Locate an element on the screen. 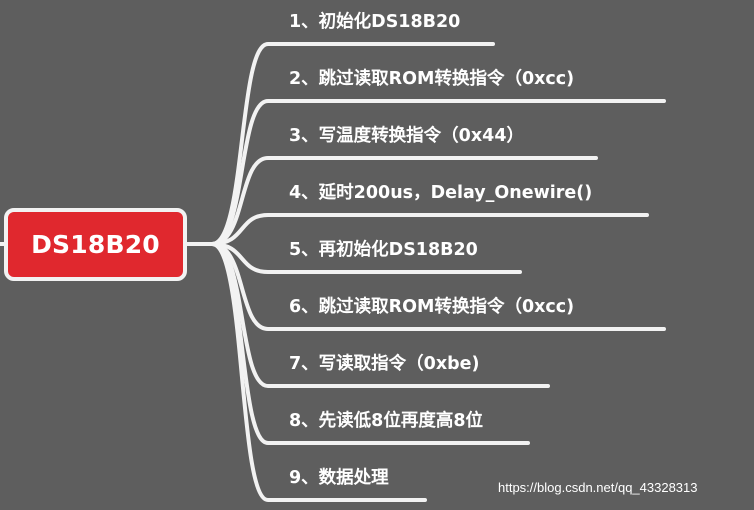  branch-label-8: 8、先读低8位再度高8位 is located at coordinates (386, 421).